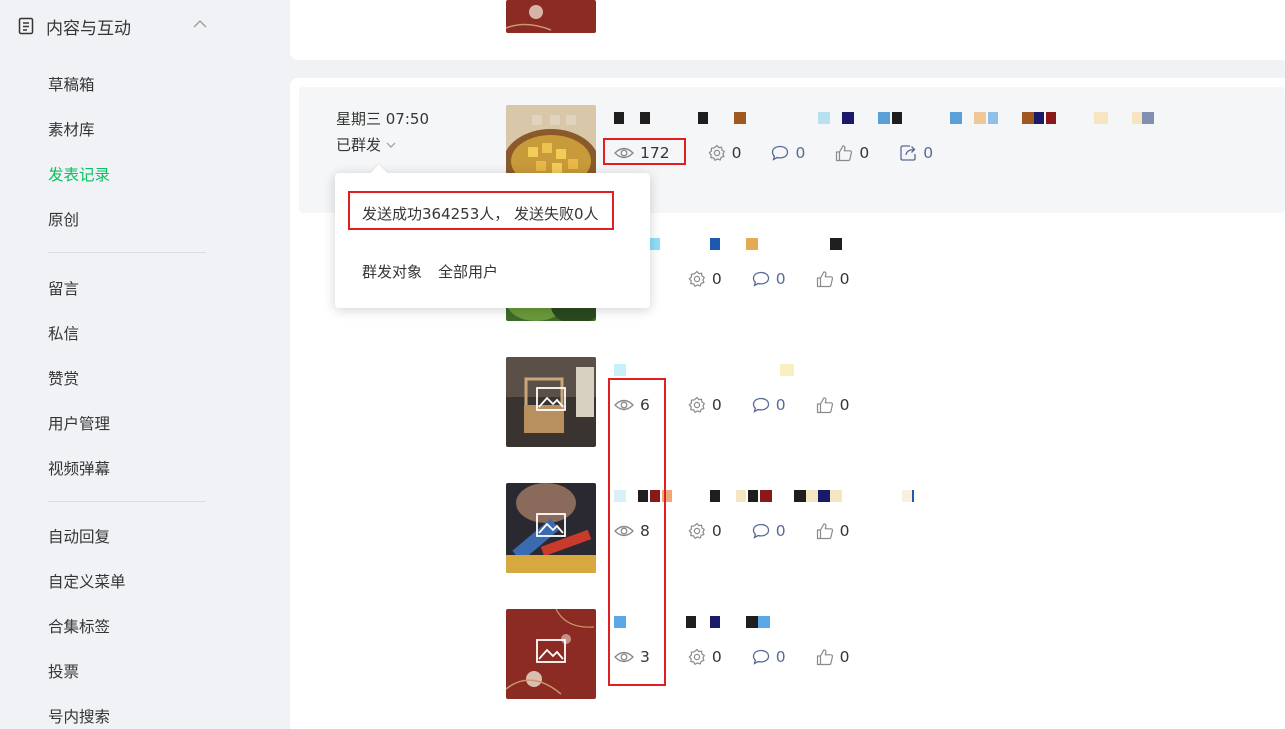  I want to click on section-title: 内容与互动, so click(88, 28).